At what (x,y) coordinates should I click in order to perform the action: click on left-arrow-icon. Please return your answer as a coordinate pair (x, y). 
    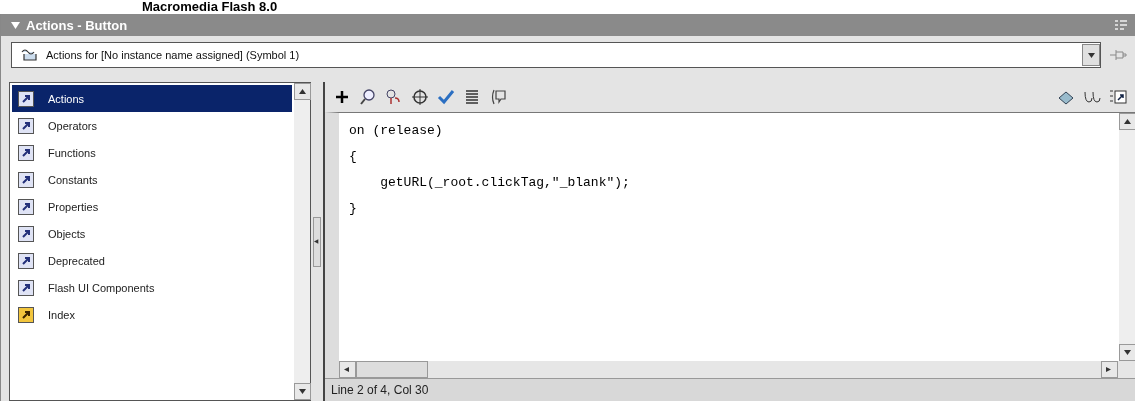
    Looking at the image, I should click on (347, 369).